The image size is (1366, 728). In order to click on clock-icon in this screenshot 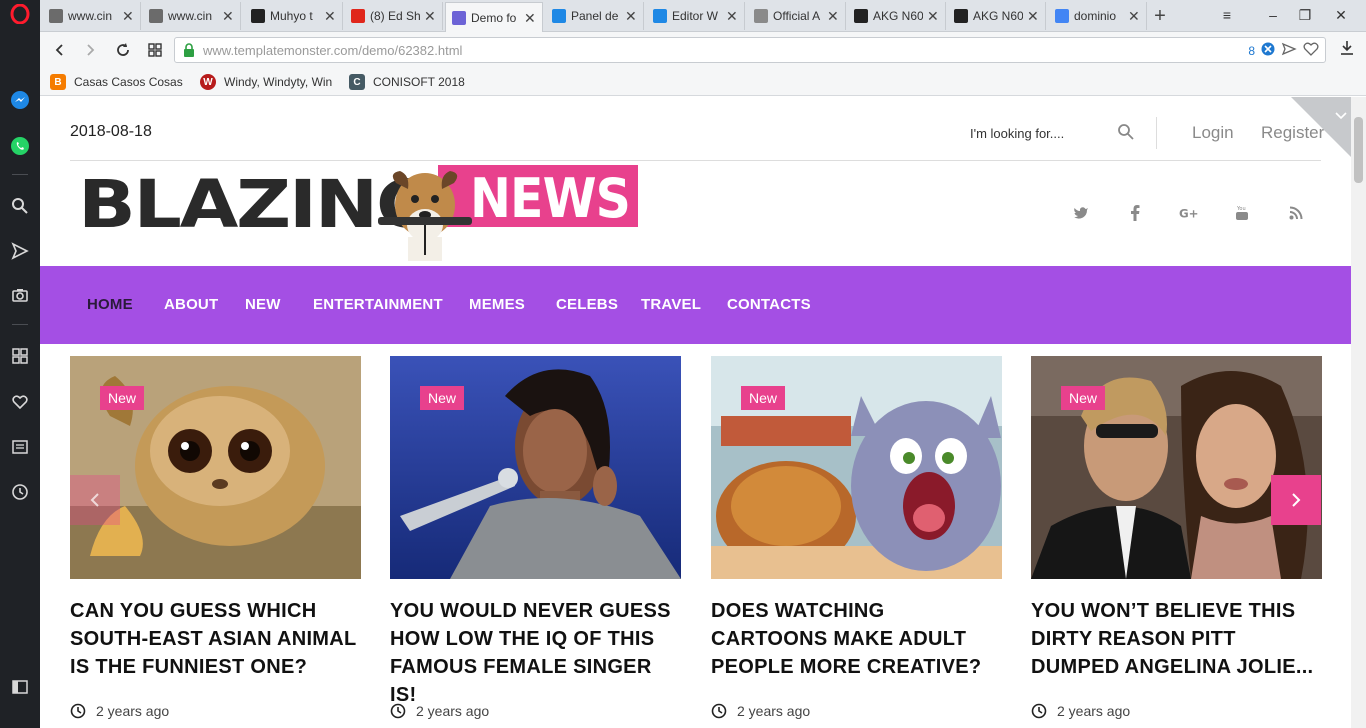, I will do `click(78, 711)`.